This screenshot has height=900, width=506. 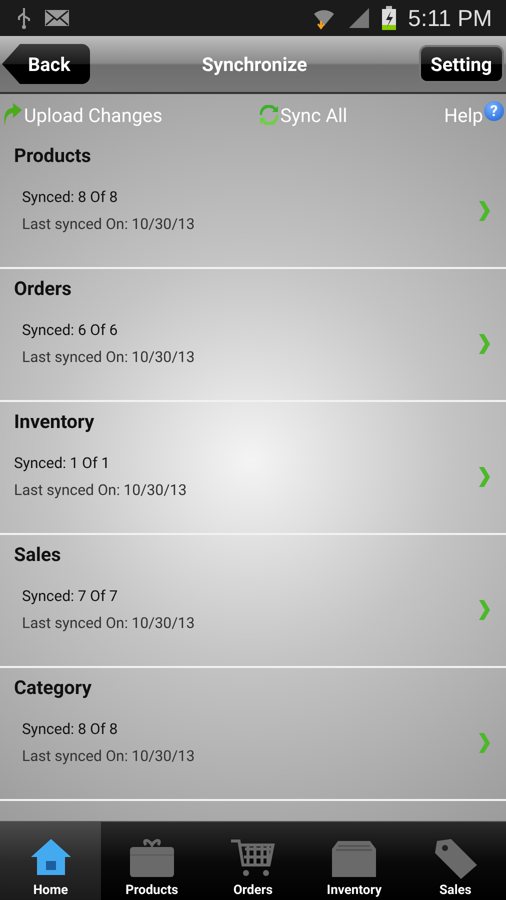 I want to click on synced-count: Synced: 6 Of 6, so click(x=70, y=330).